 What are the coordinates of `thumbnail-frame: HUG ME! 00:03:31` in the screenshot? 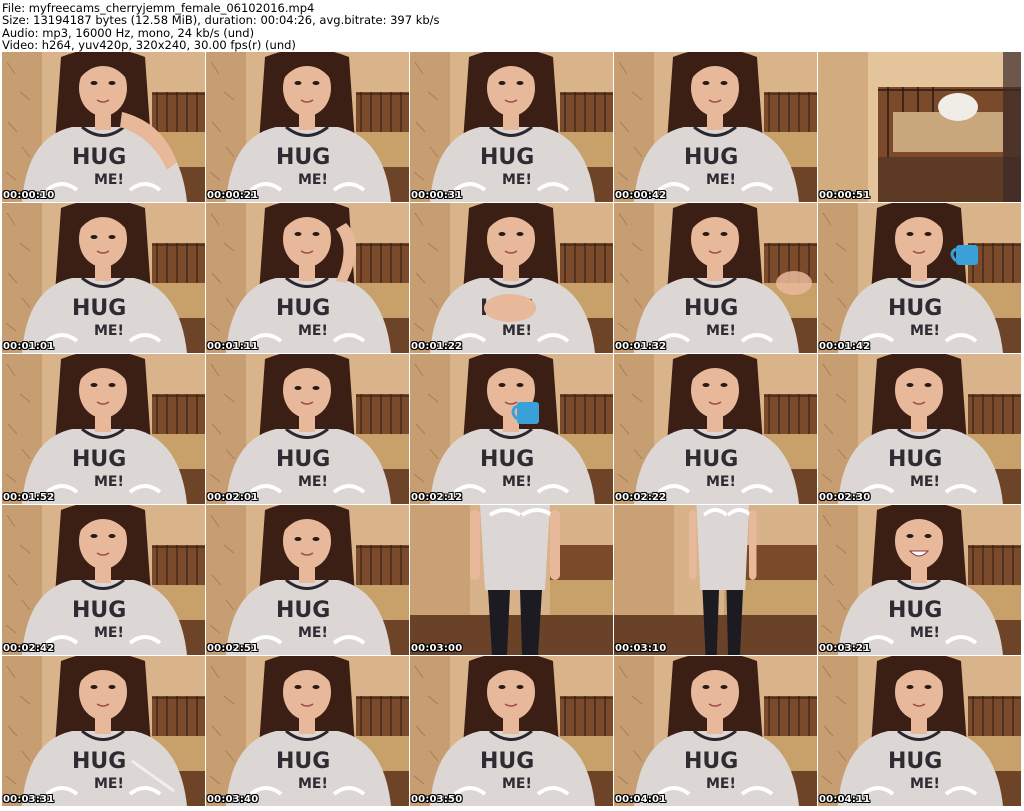 It's located at (103, 731).